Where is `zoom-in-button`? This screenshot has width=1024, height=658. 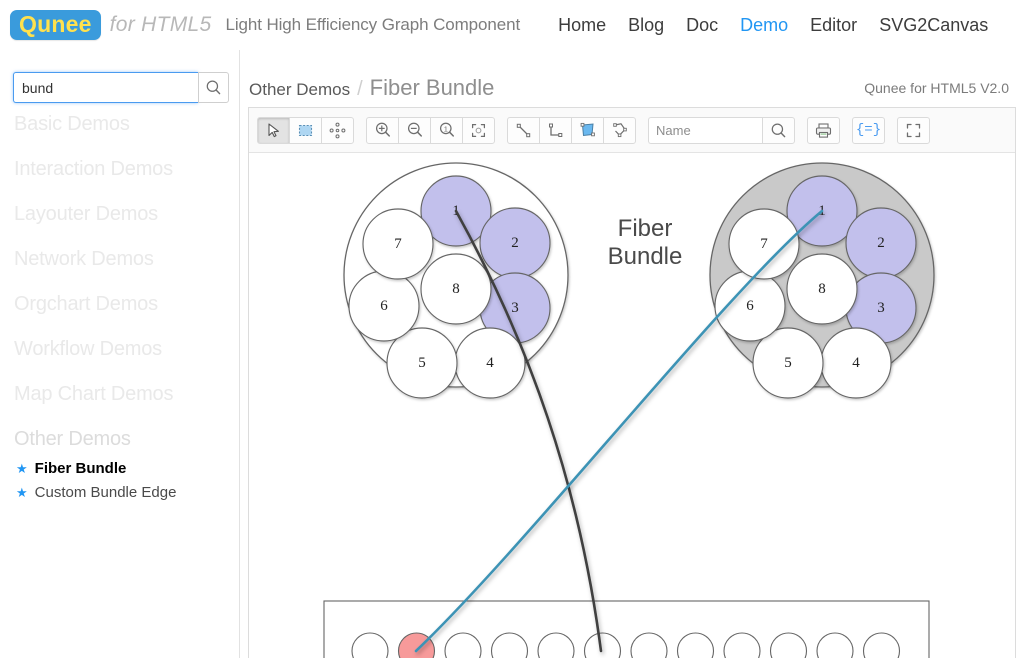 zoom-in-button is located at coordinates (382, 130).